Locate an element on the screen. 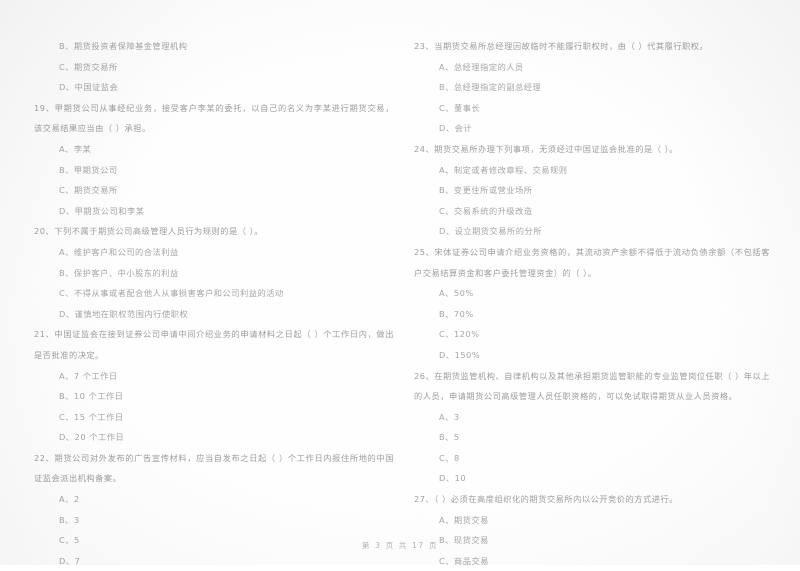 Image resolution: width=800 pixels, height=571 pixels. option-text: C、8 is located at coordinates (449, 457).